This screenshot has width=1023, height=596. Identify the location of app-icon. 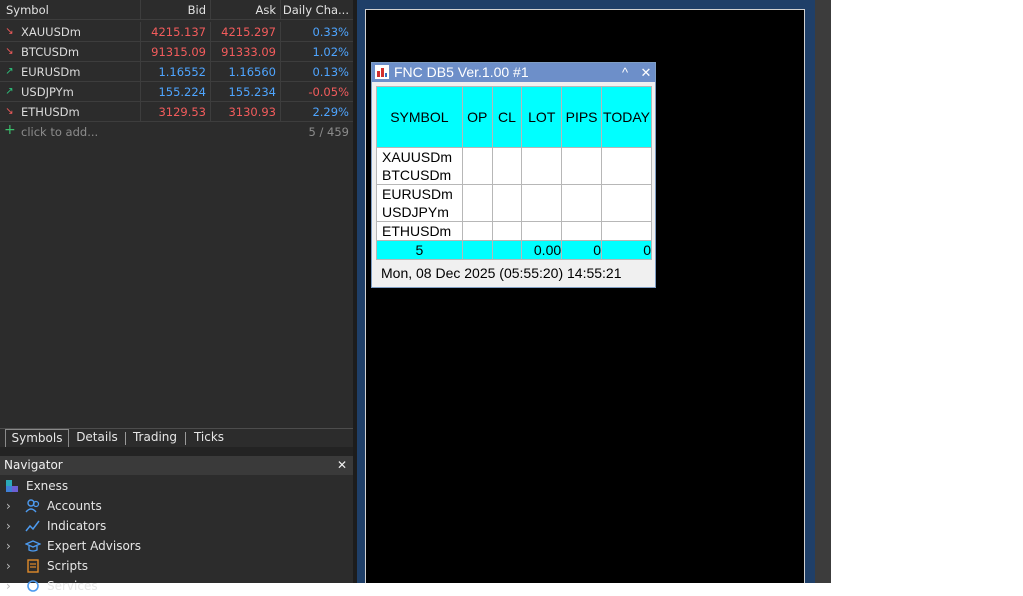
(382, 72).